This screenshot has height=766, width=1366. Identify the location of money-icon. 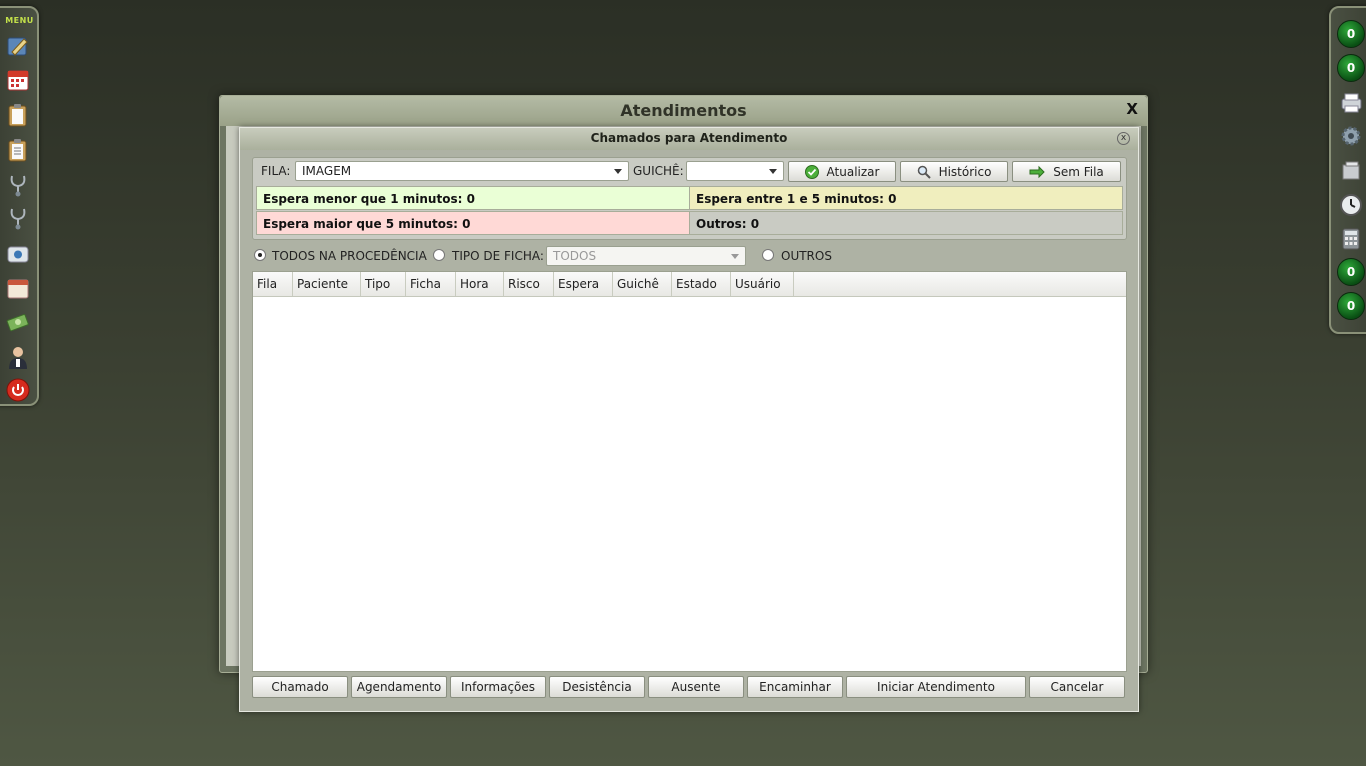
(18, 322).